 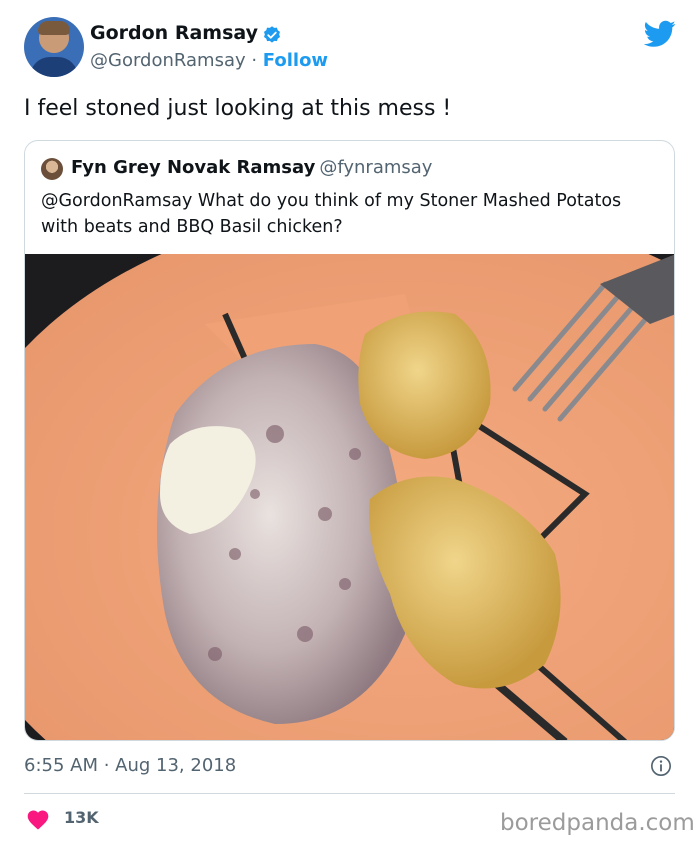 I want to click on tweet-timestamp: 6:55 AM · Aug 13, 2018, so click(x=130, y=765).